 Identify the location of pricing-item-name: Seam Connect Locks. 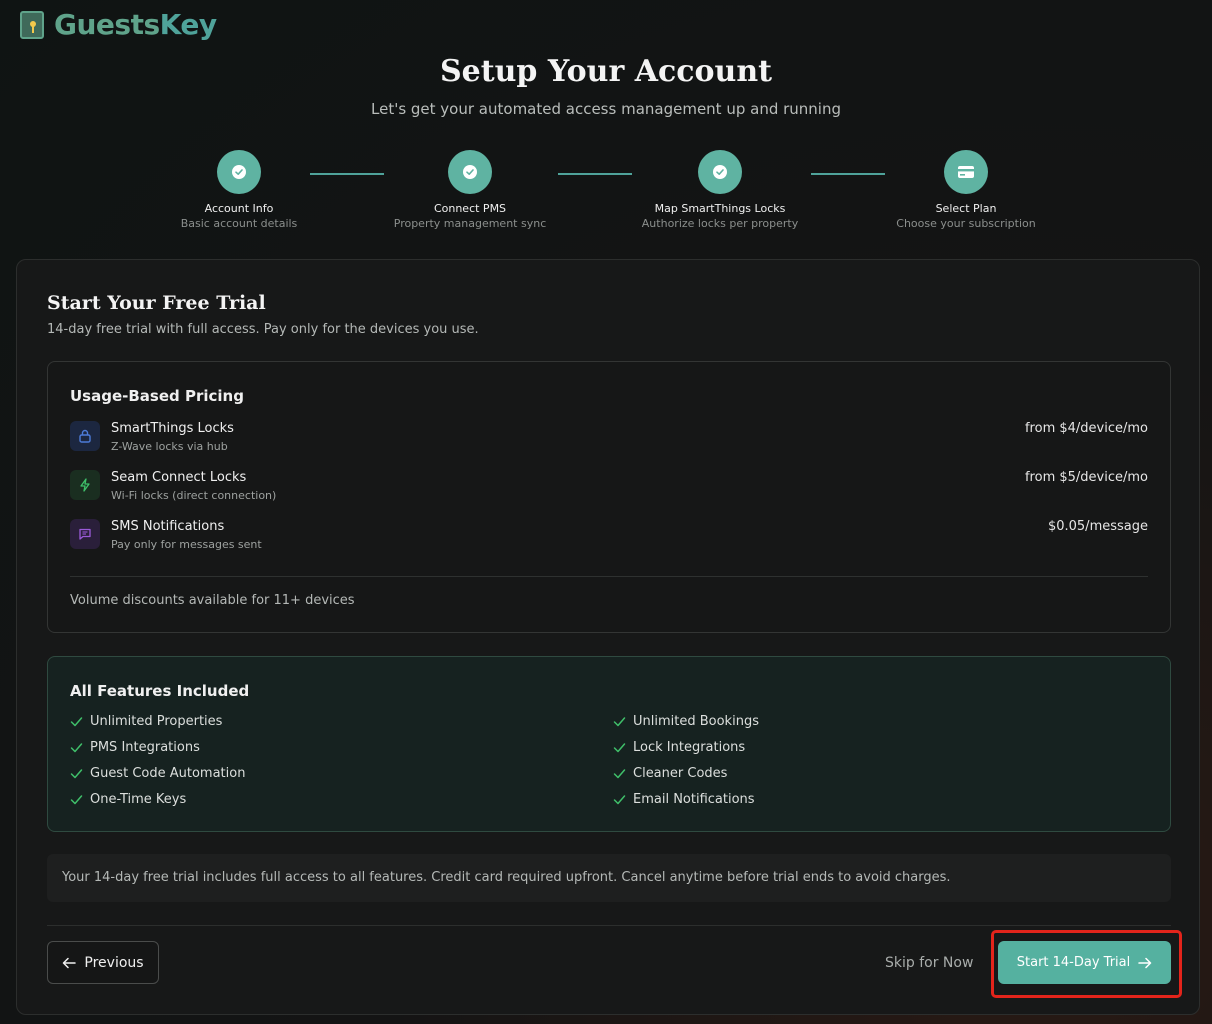
(179, 477).